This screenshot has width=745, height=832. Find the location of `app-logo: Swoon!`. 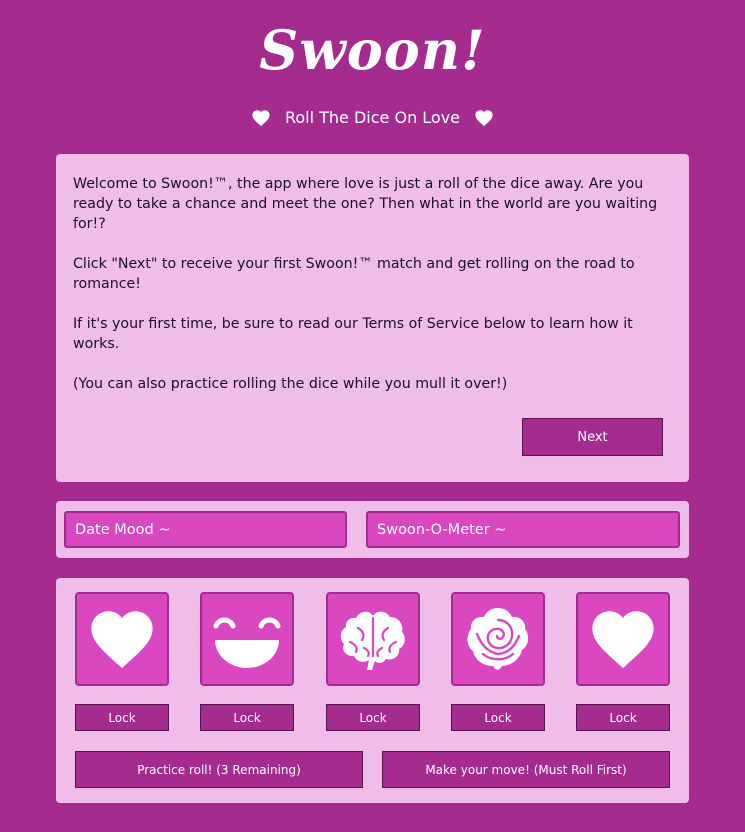

app-logo: Swoon! is located at coordinates (372, 50).